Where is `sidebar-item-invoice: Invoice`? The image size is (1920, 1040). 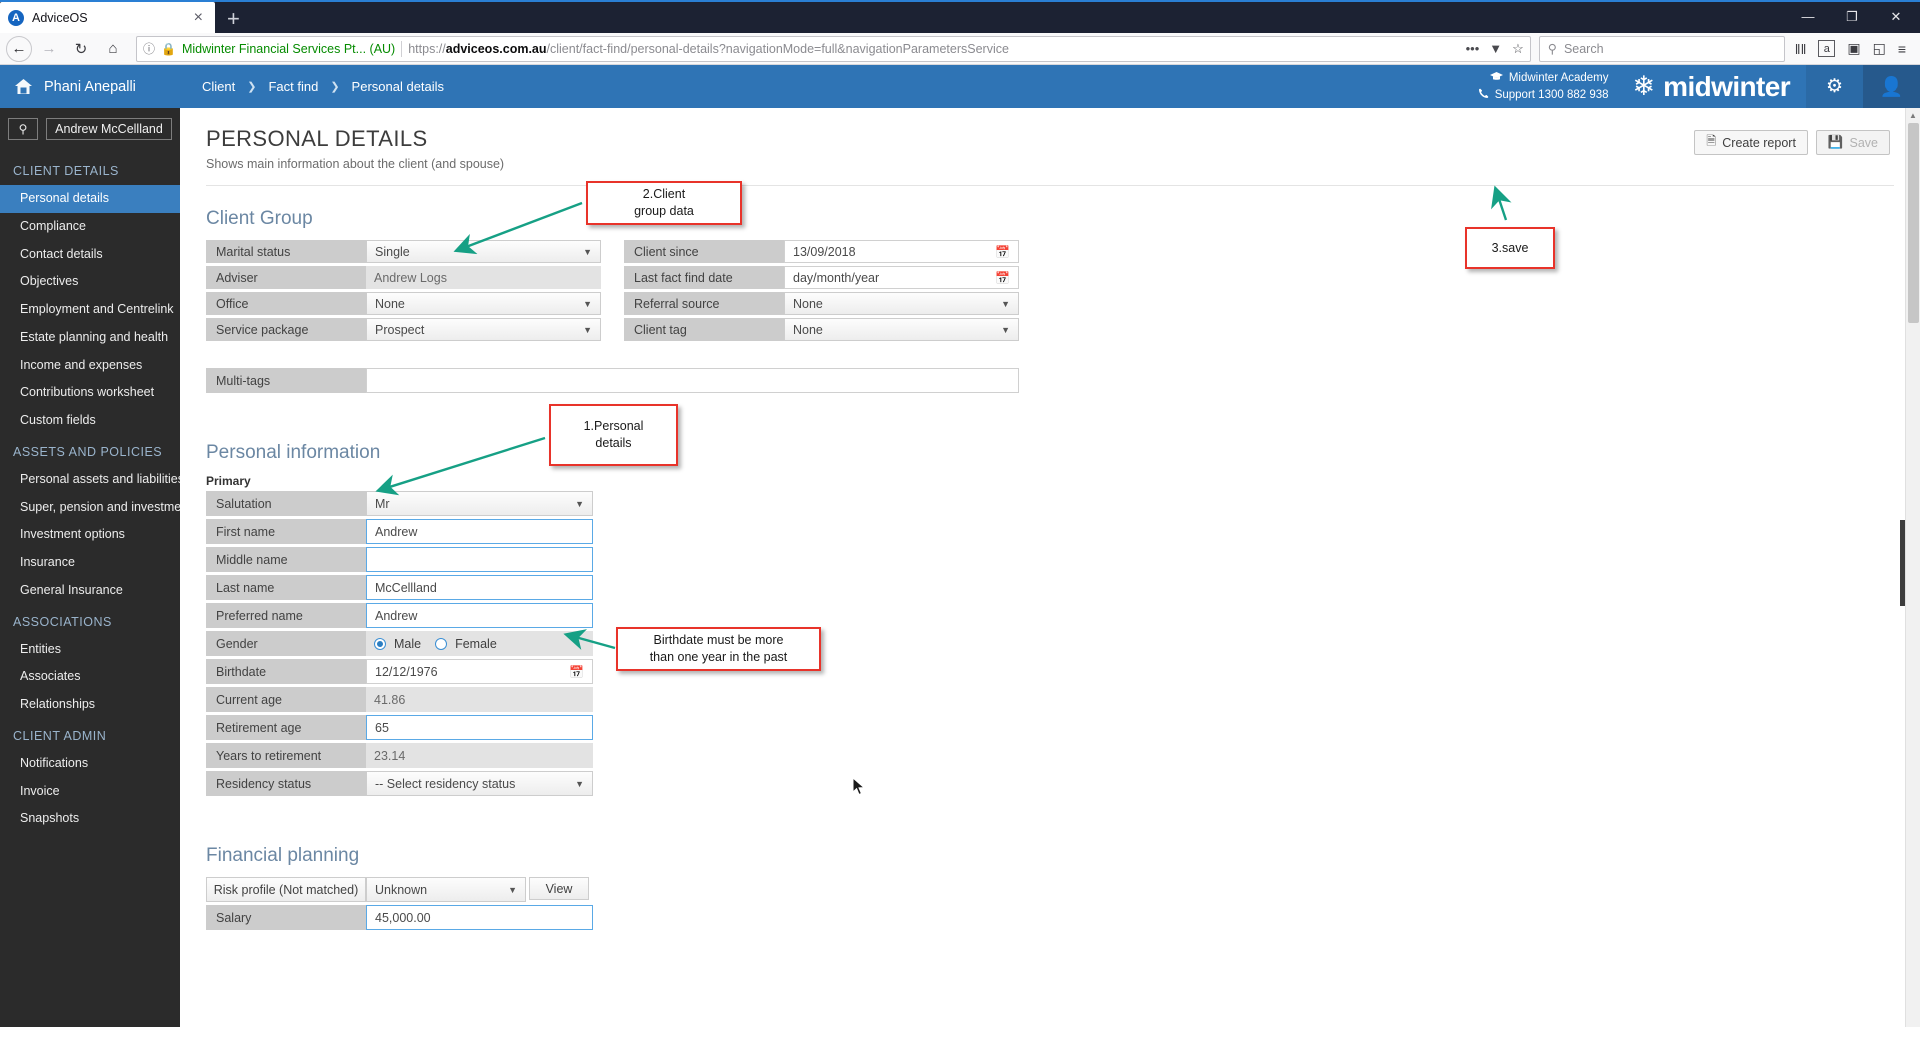 sidebar-item-invoice: Invoice is located at coordinates (90, 792).